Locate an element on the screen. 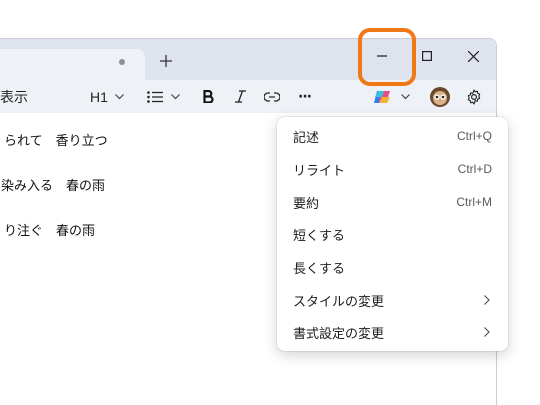 The image size is (540, 405). more-button: ··· is located at coordinates (305, 96).